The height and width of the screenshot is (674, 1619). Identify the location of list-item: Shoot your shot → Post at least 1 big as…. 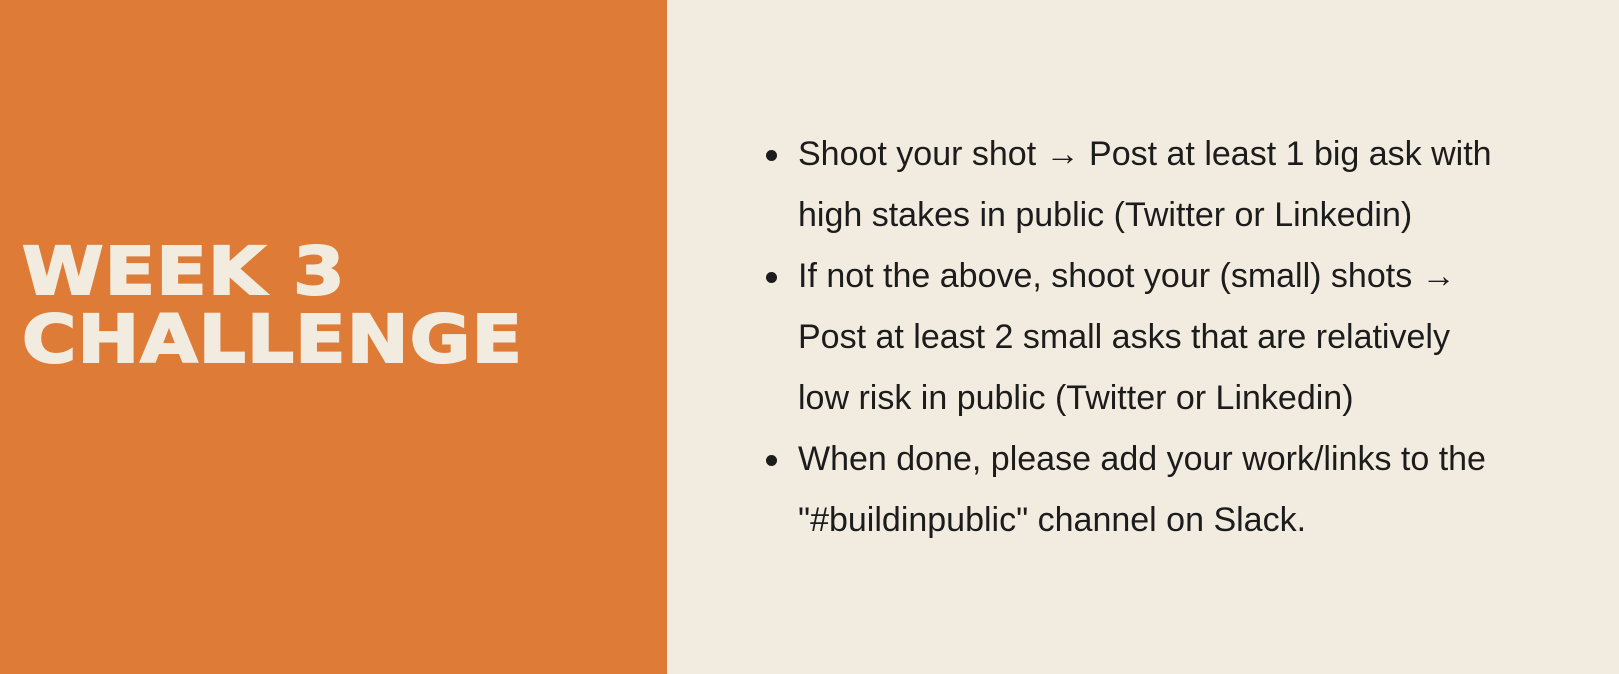
(1192, 185).